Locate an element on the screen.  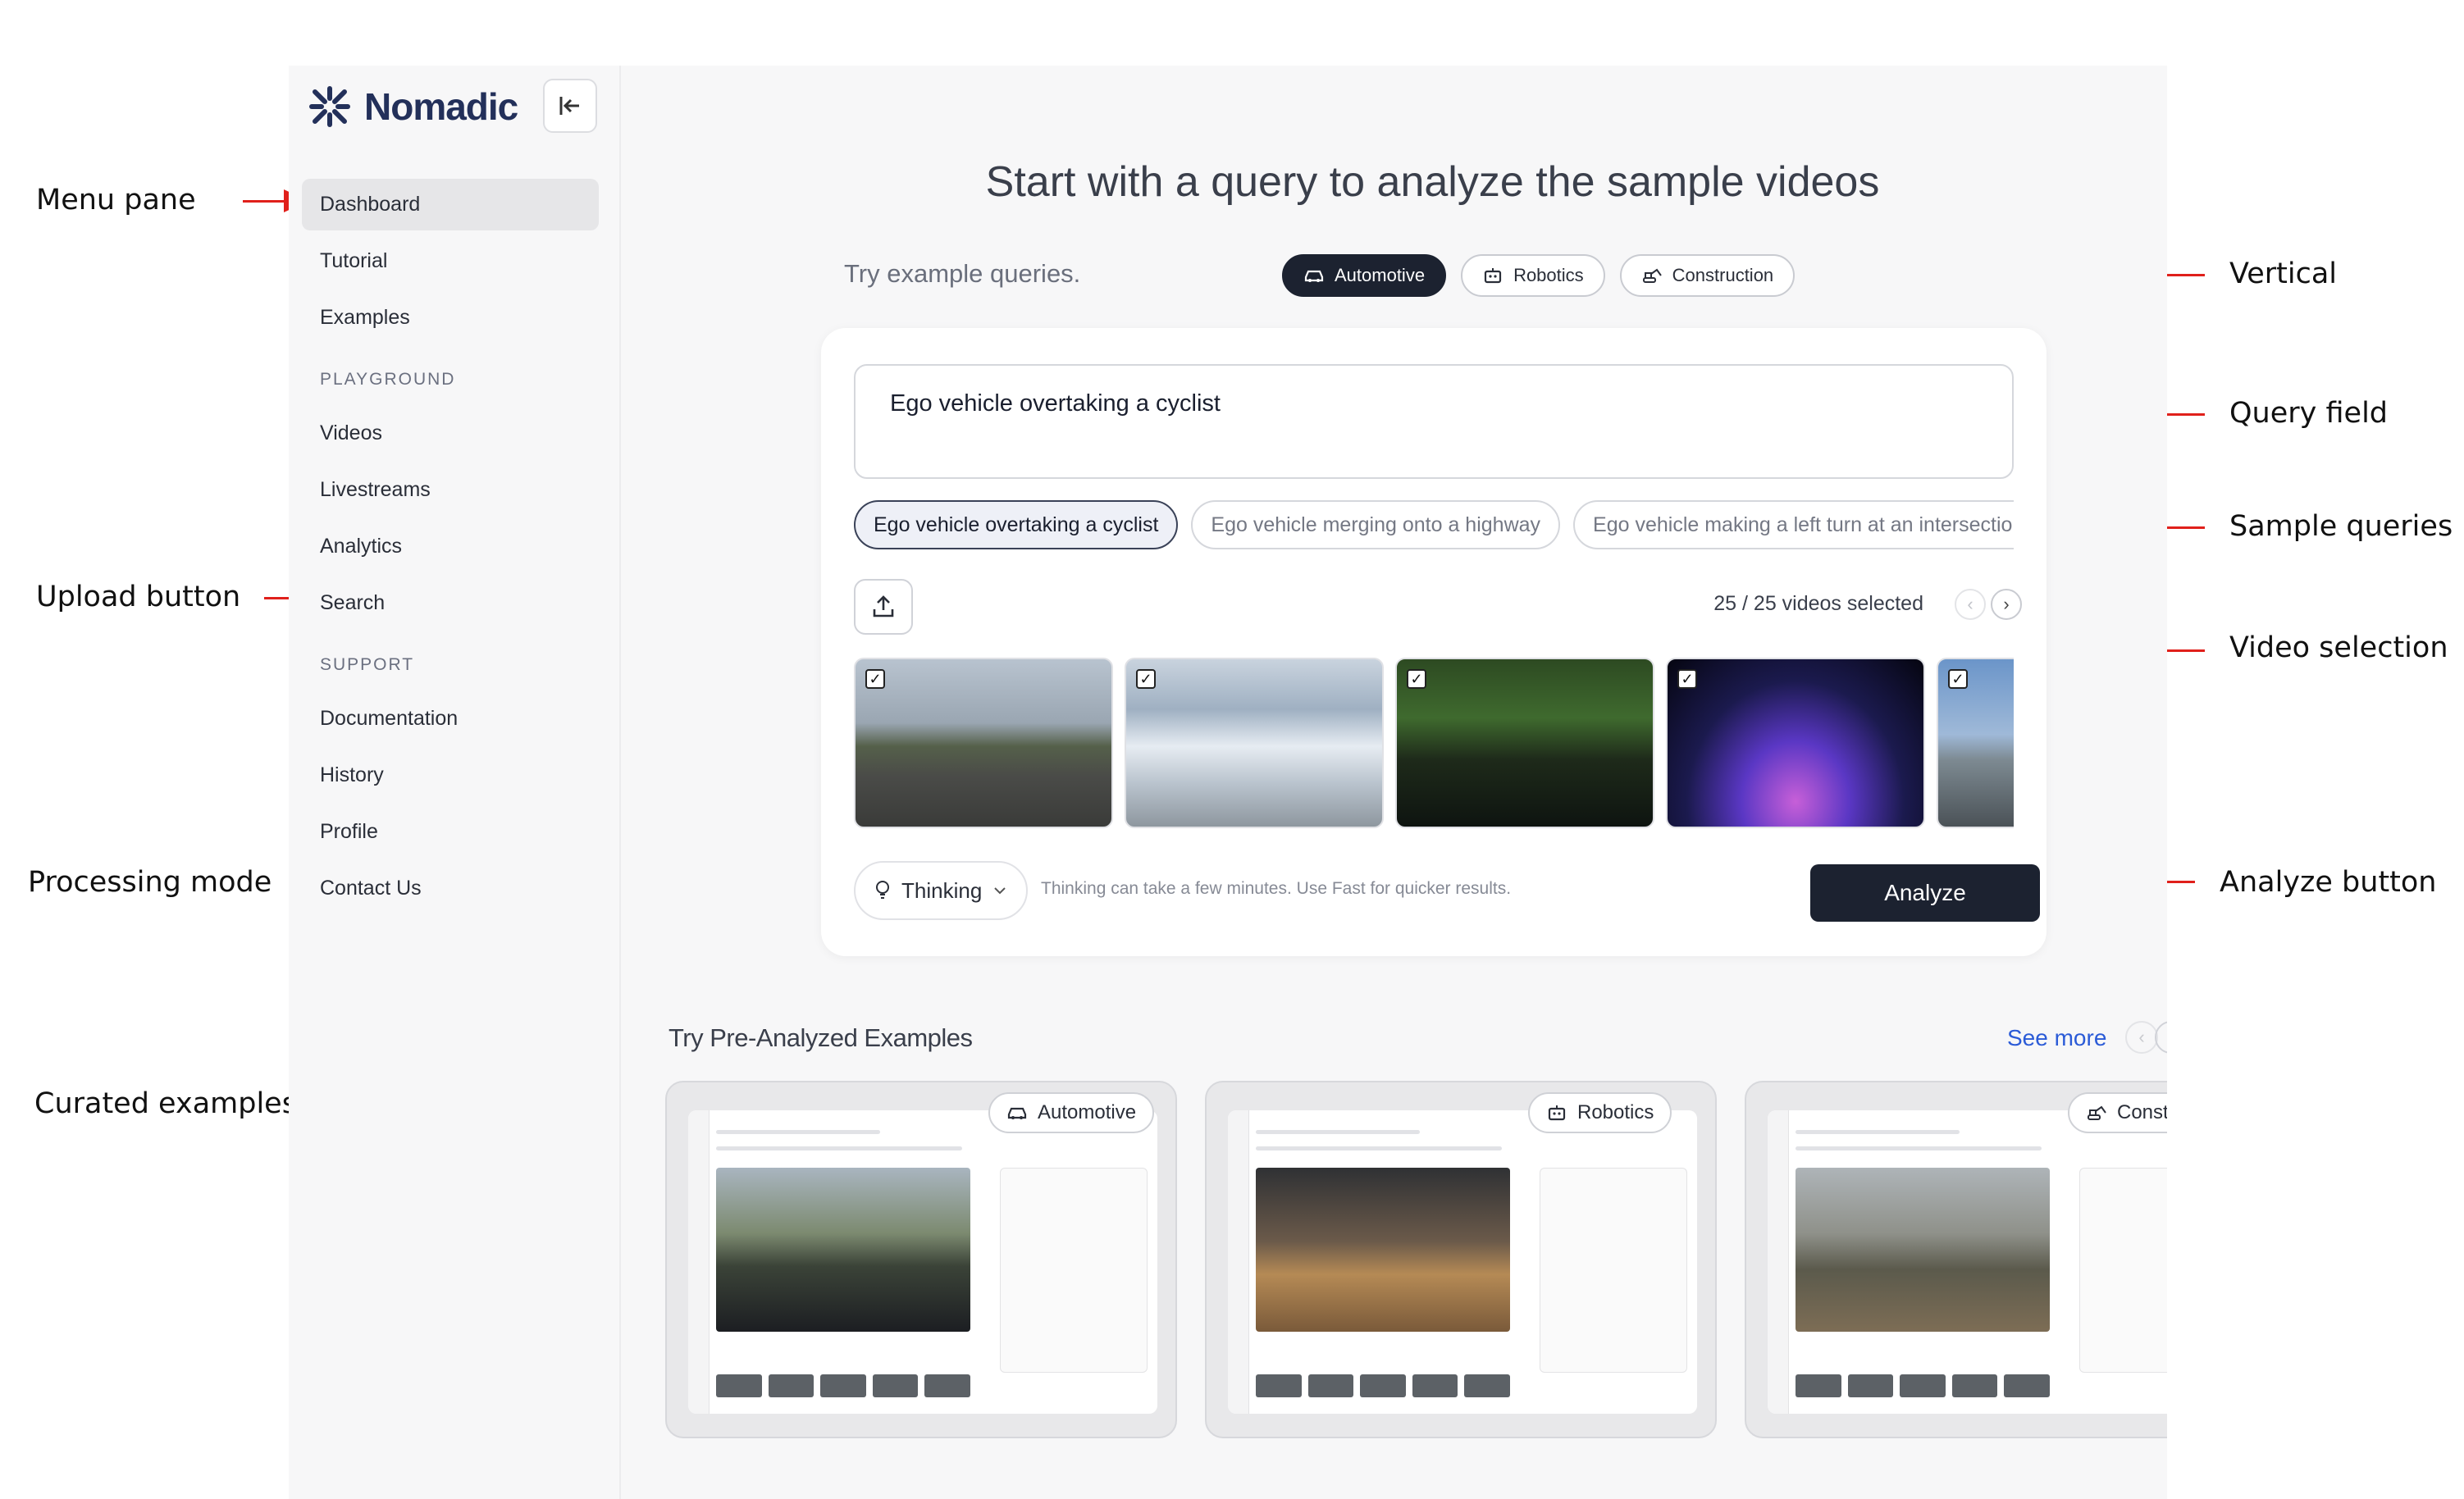
example-card-robotics: Robotics is located at coordinates (1461, 1259).